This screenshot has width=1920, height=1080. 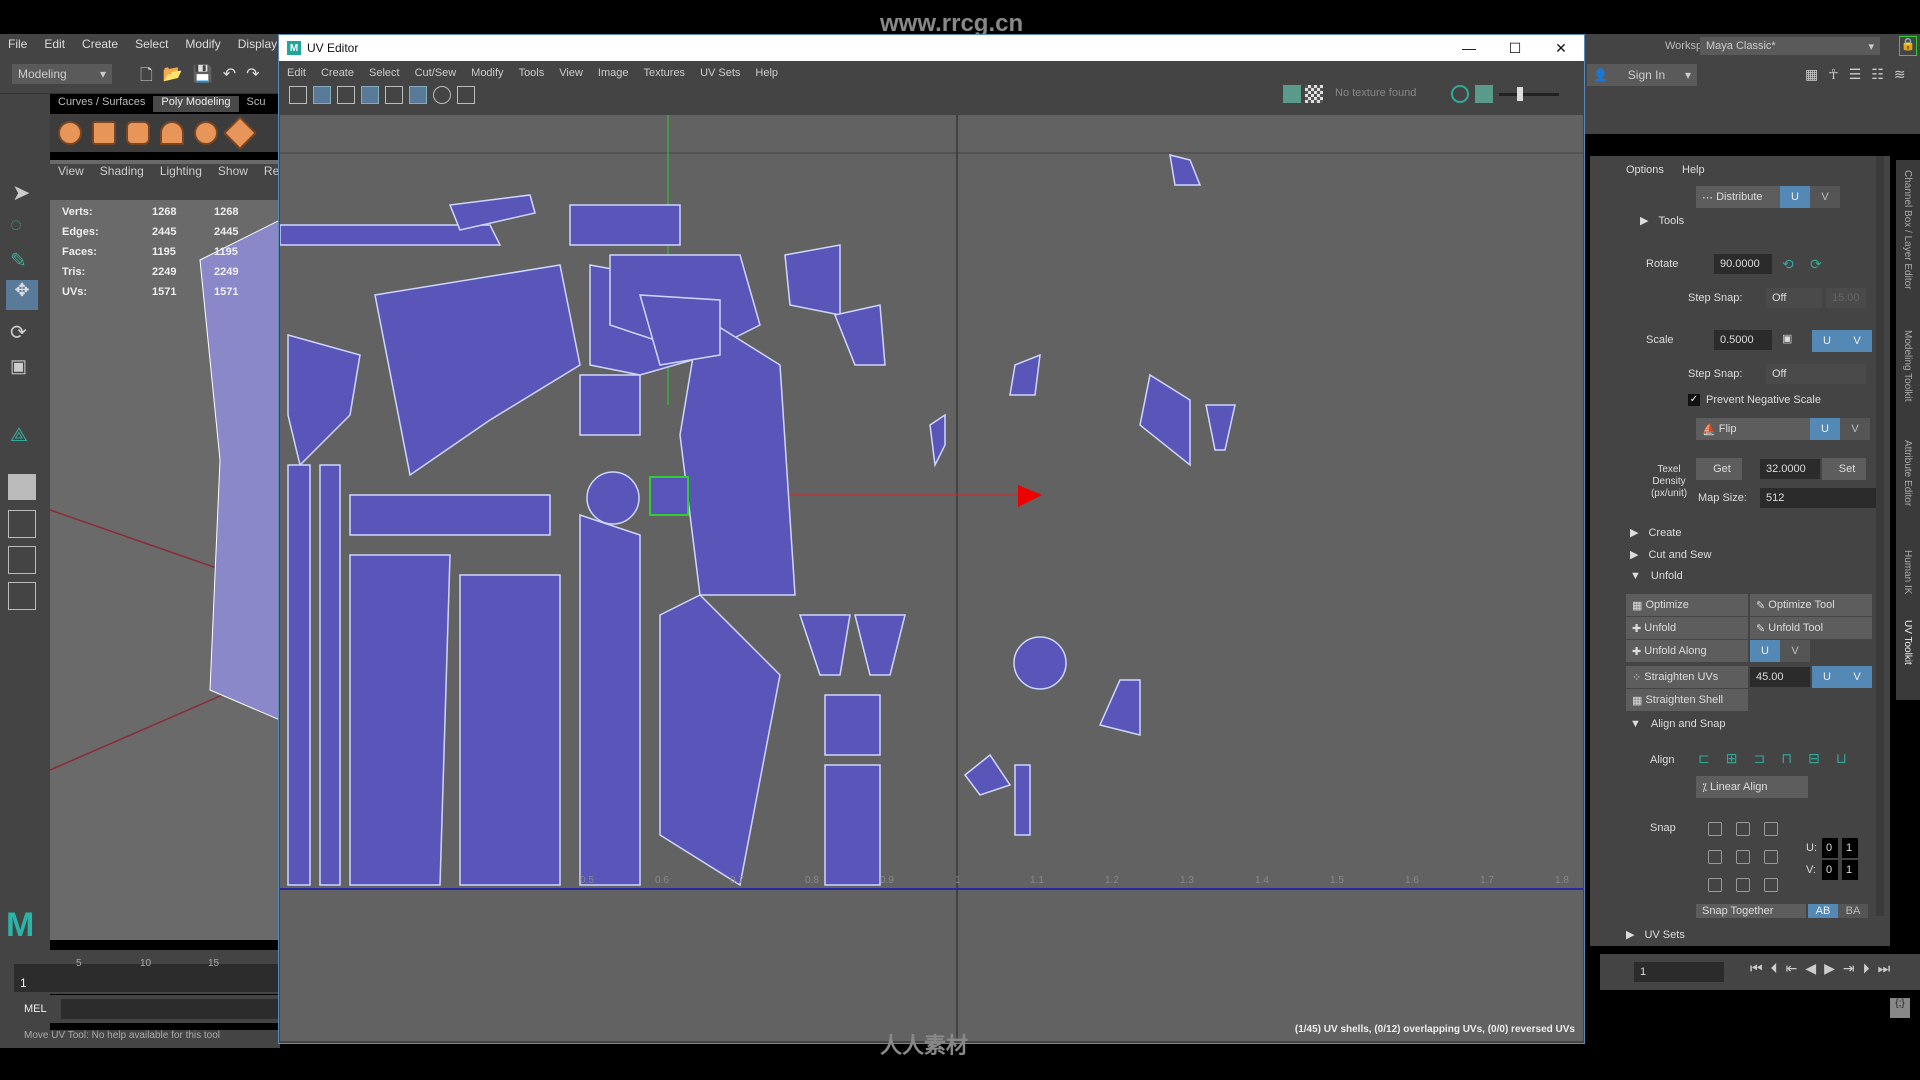 What do you see at coordinates (1790, 469) in the screenshot?
I see `texel-density-field: 32.0000` at bounding box center [1790, 469].